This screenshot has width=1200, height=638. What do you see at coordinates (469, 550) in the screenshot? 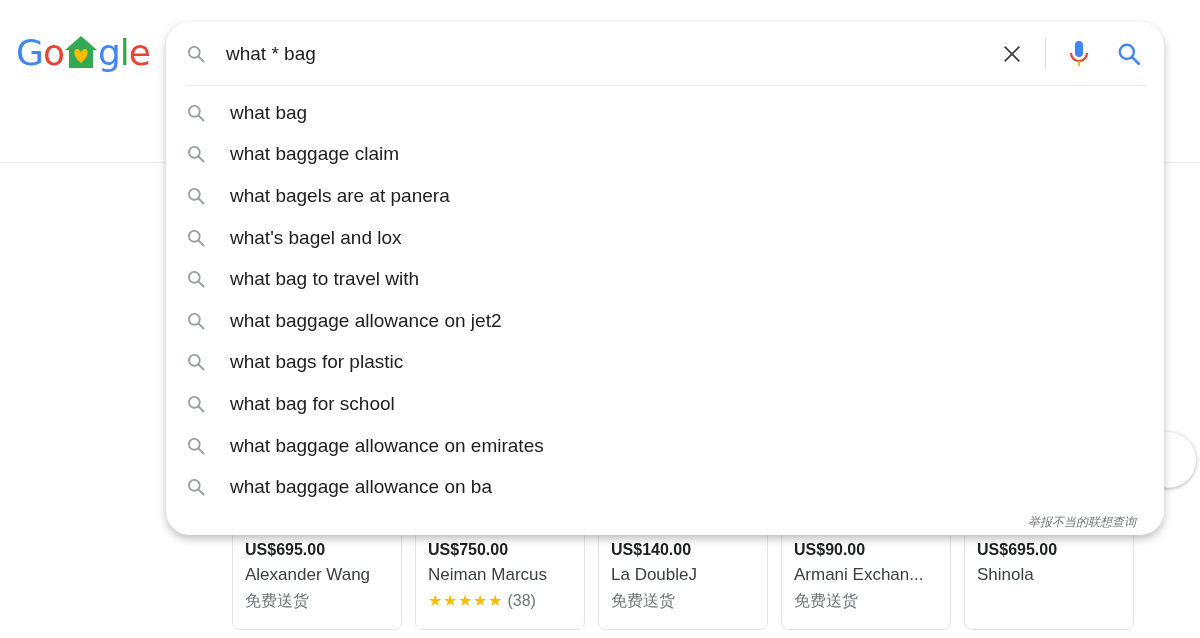
I see `product-price: US$750.00` at bounding box center [469, 550].